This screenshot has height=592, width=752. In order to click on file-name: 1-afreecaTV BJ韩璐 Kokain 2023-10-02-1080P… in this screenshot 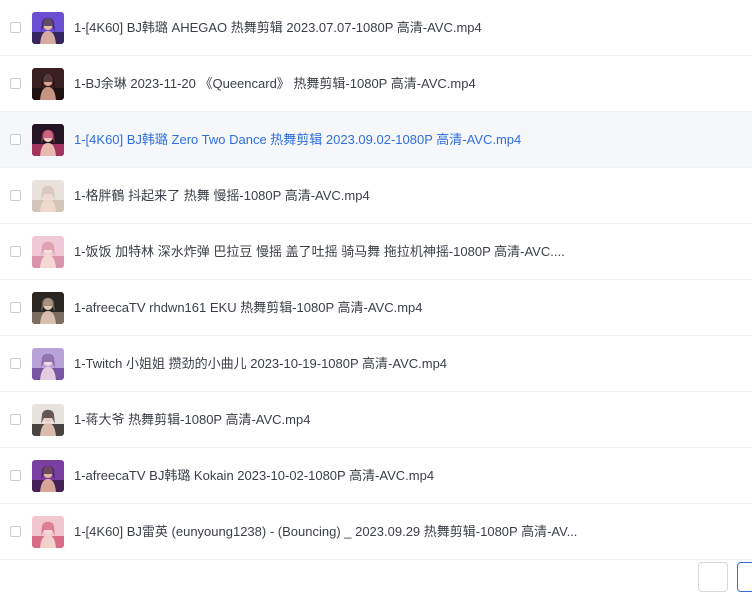, I will do `click(254, 476)`.